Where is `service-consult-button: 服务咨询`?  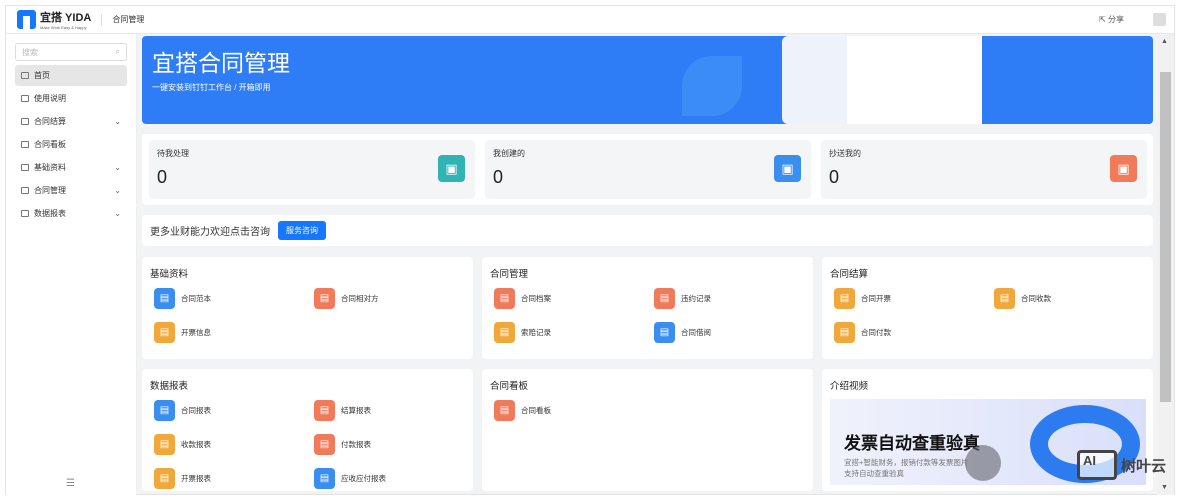 service-consult-button: 服务咨询 is located at coordinates (302, 230).